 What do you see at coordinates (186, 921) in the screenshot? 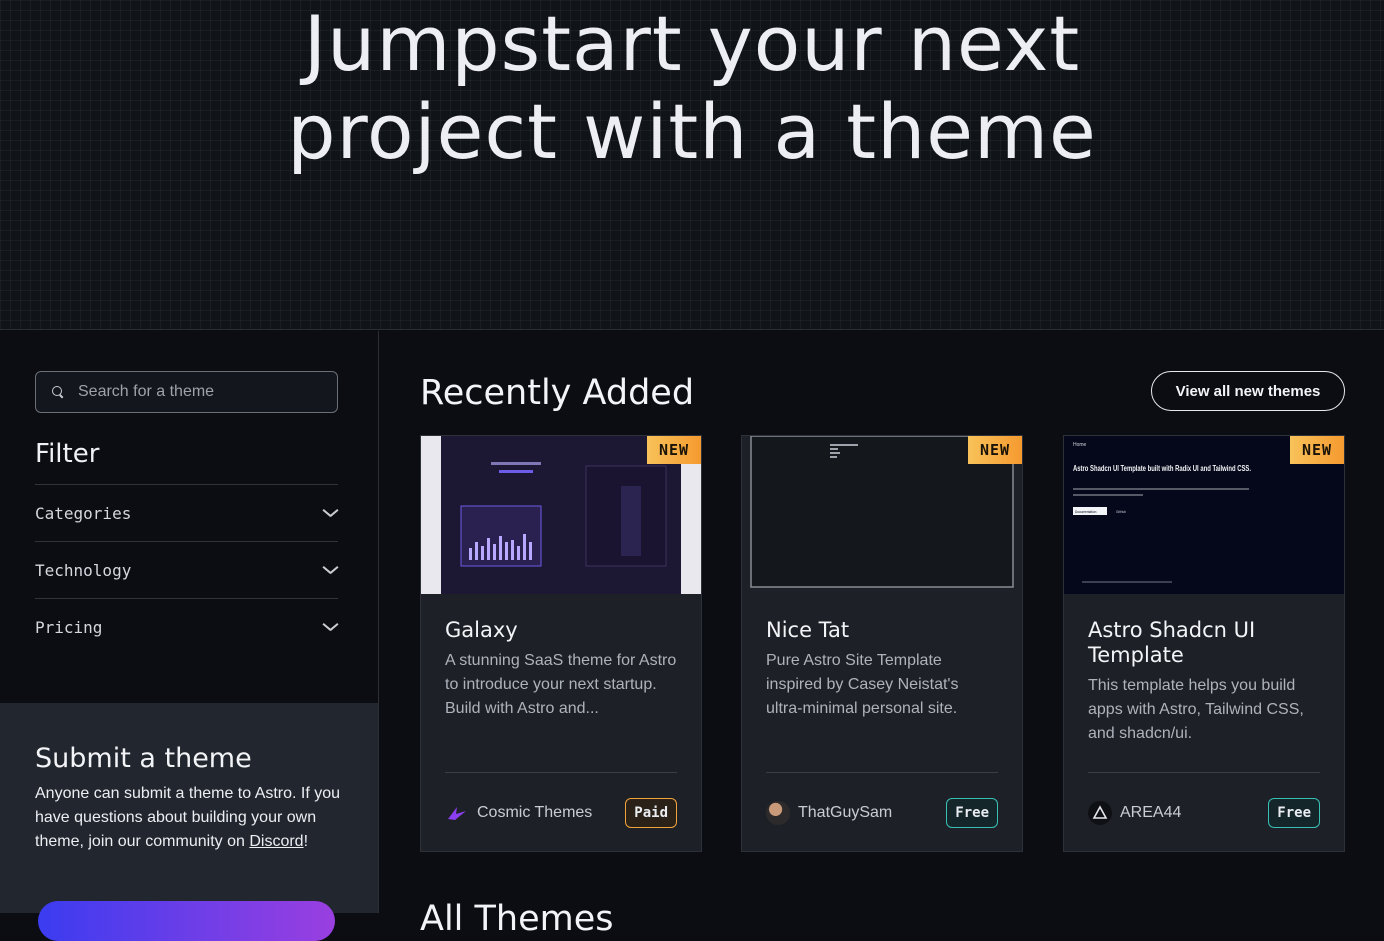
I see `submit-theme-button` at bounding box center [186, 921].